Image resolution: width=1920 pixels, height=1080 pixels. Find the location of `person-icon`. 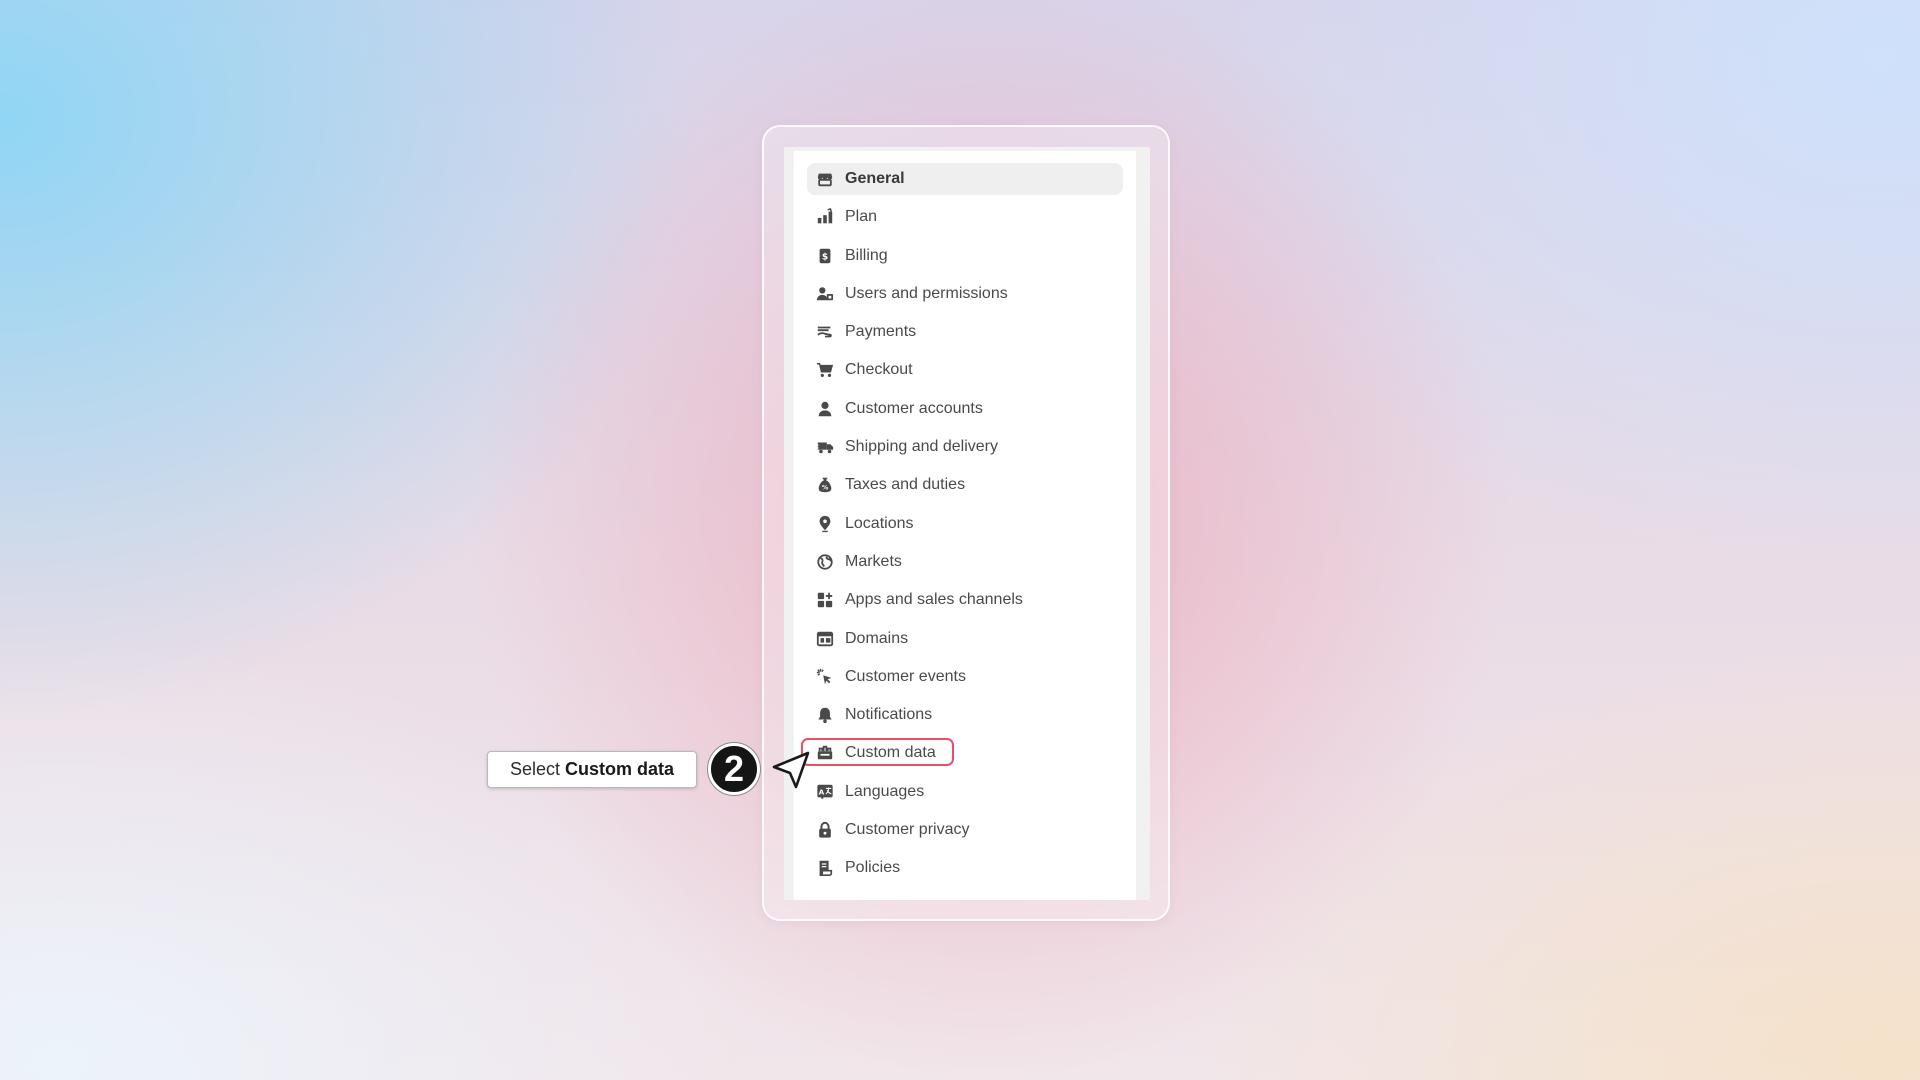

person-icon is located at coordinates (825, 409).